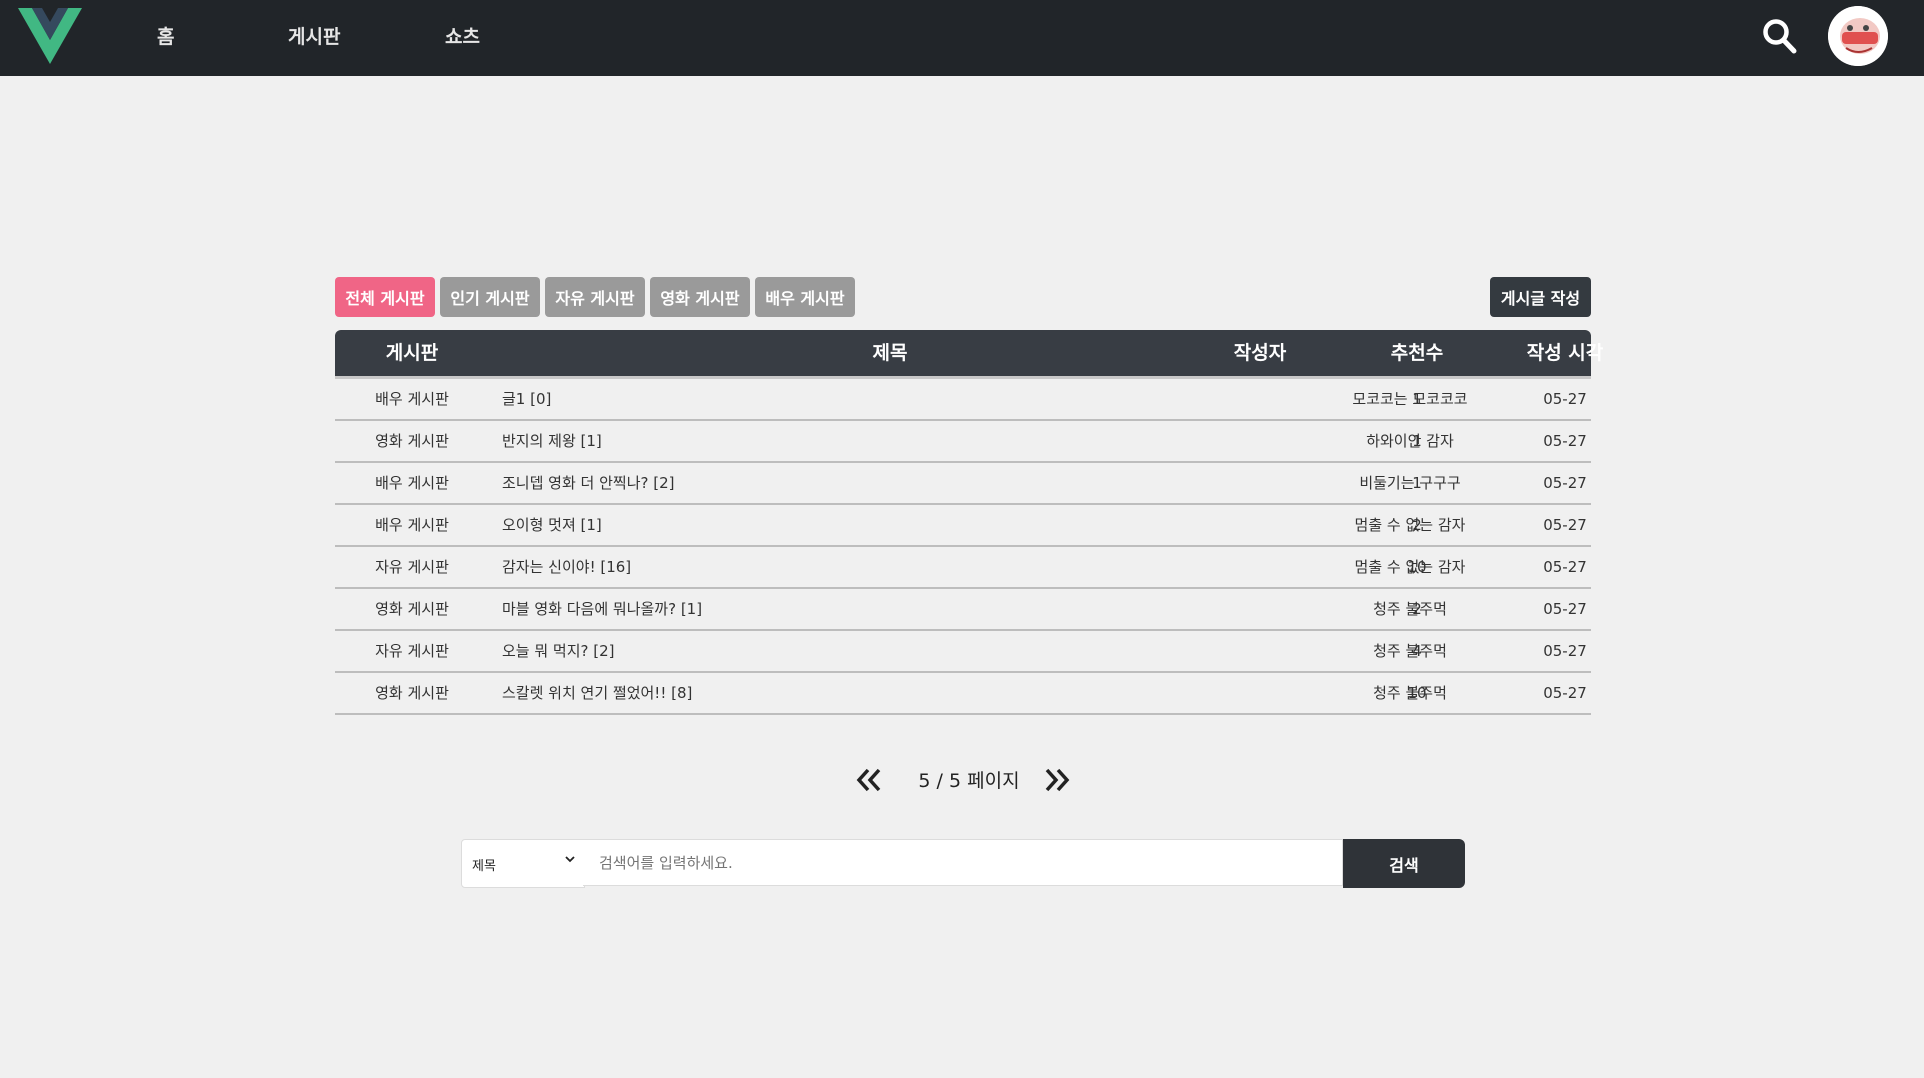  I want to click on cell-title: 마블 영화 다음에 뭐나올까? [1], so click(802, 609).